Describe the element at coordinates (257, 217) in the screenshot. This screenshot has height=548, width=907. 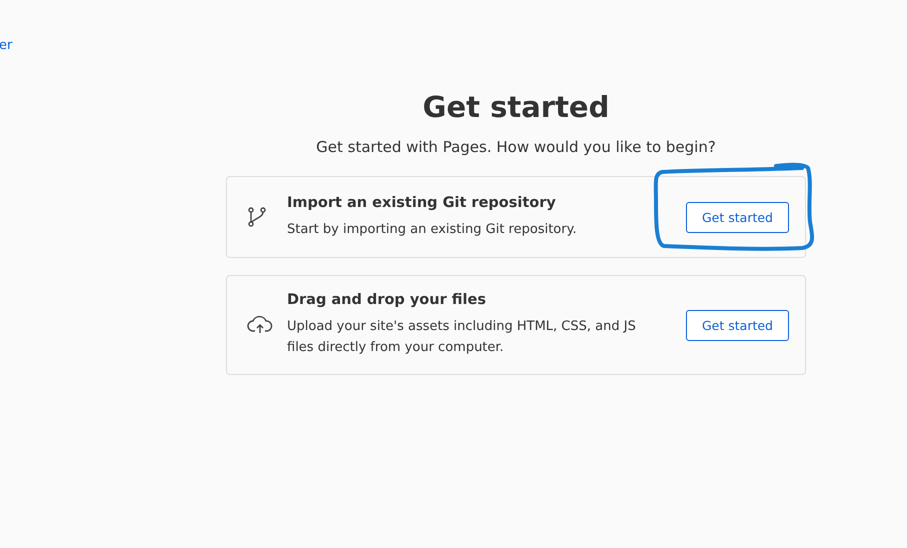
I see `branch-icon` at that location.